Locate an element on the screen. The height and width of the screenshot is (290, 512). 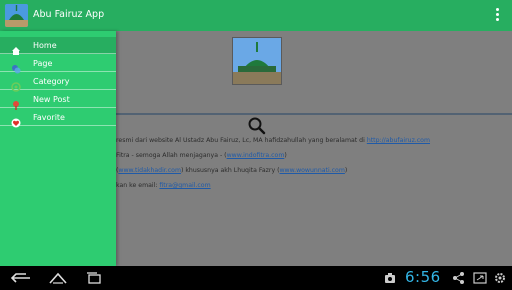
drawer-item-label: New Post is located at coordinates (51, 99).